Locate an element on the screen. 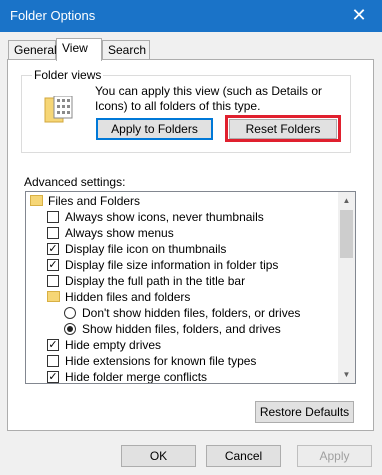  ok-button: OK is located at coordinates (158, 456).